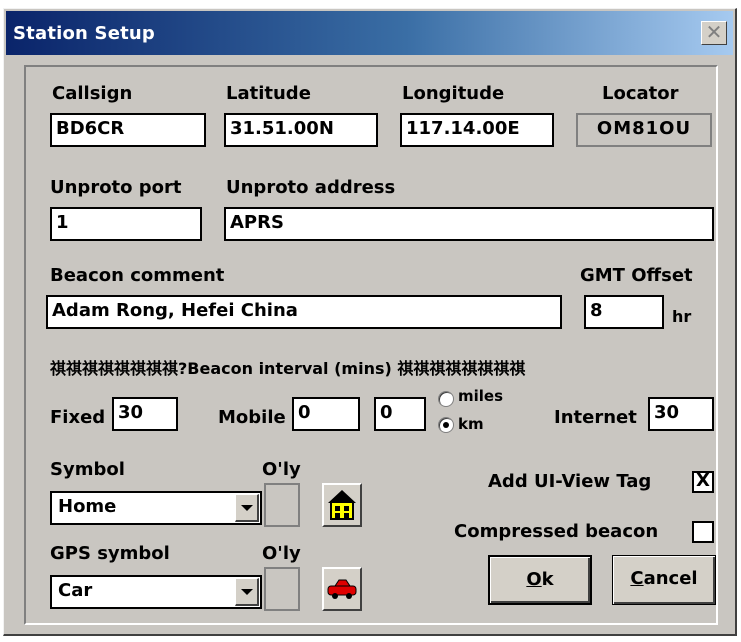  I want to click on internet-interval-field: 30, so click(681, 414).